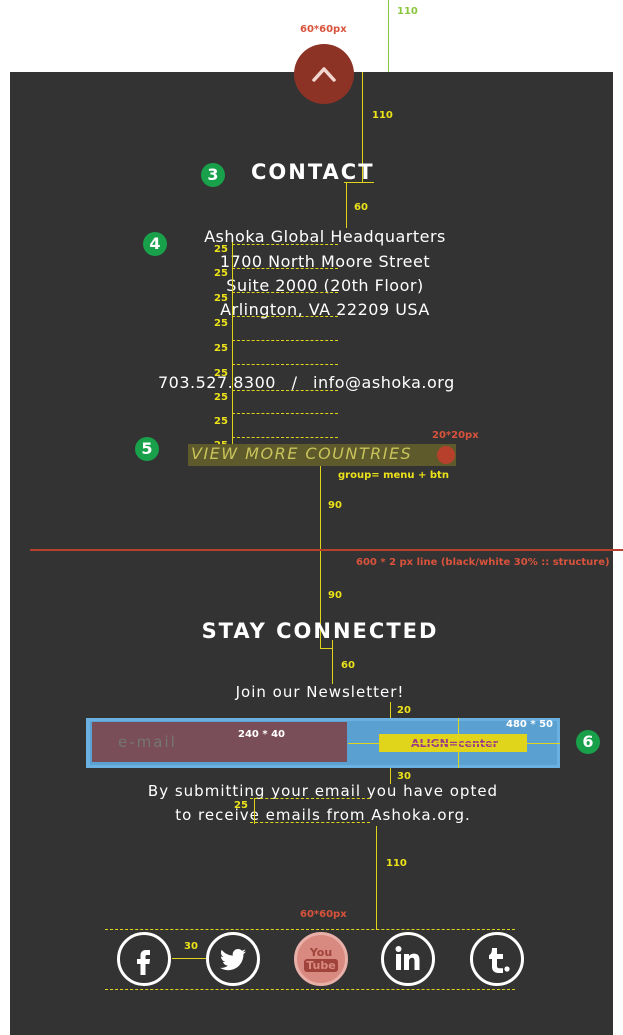 The image size is (623, 1035). Describe the element at coordinates (189, 958) in the screenshot. I see `icon-gap-guide` at that location.